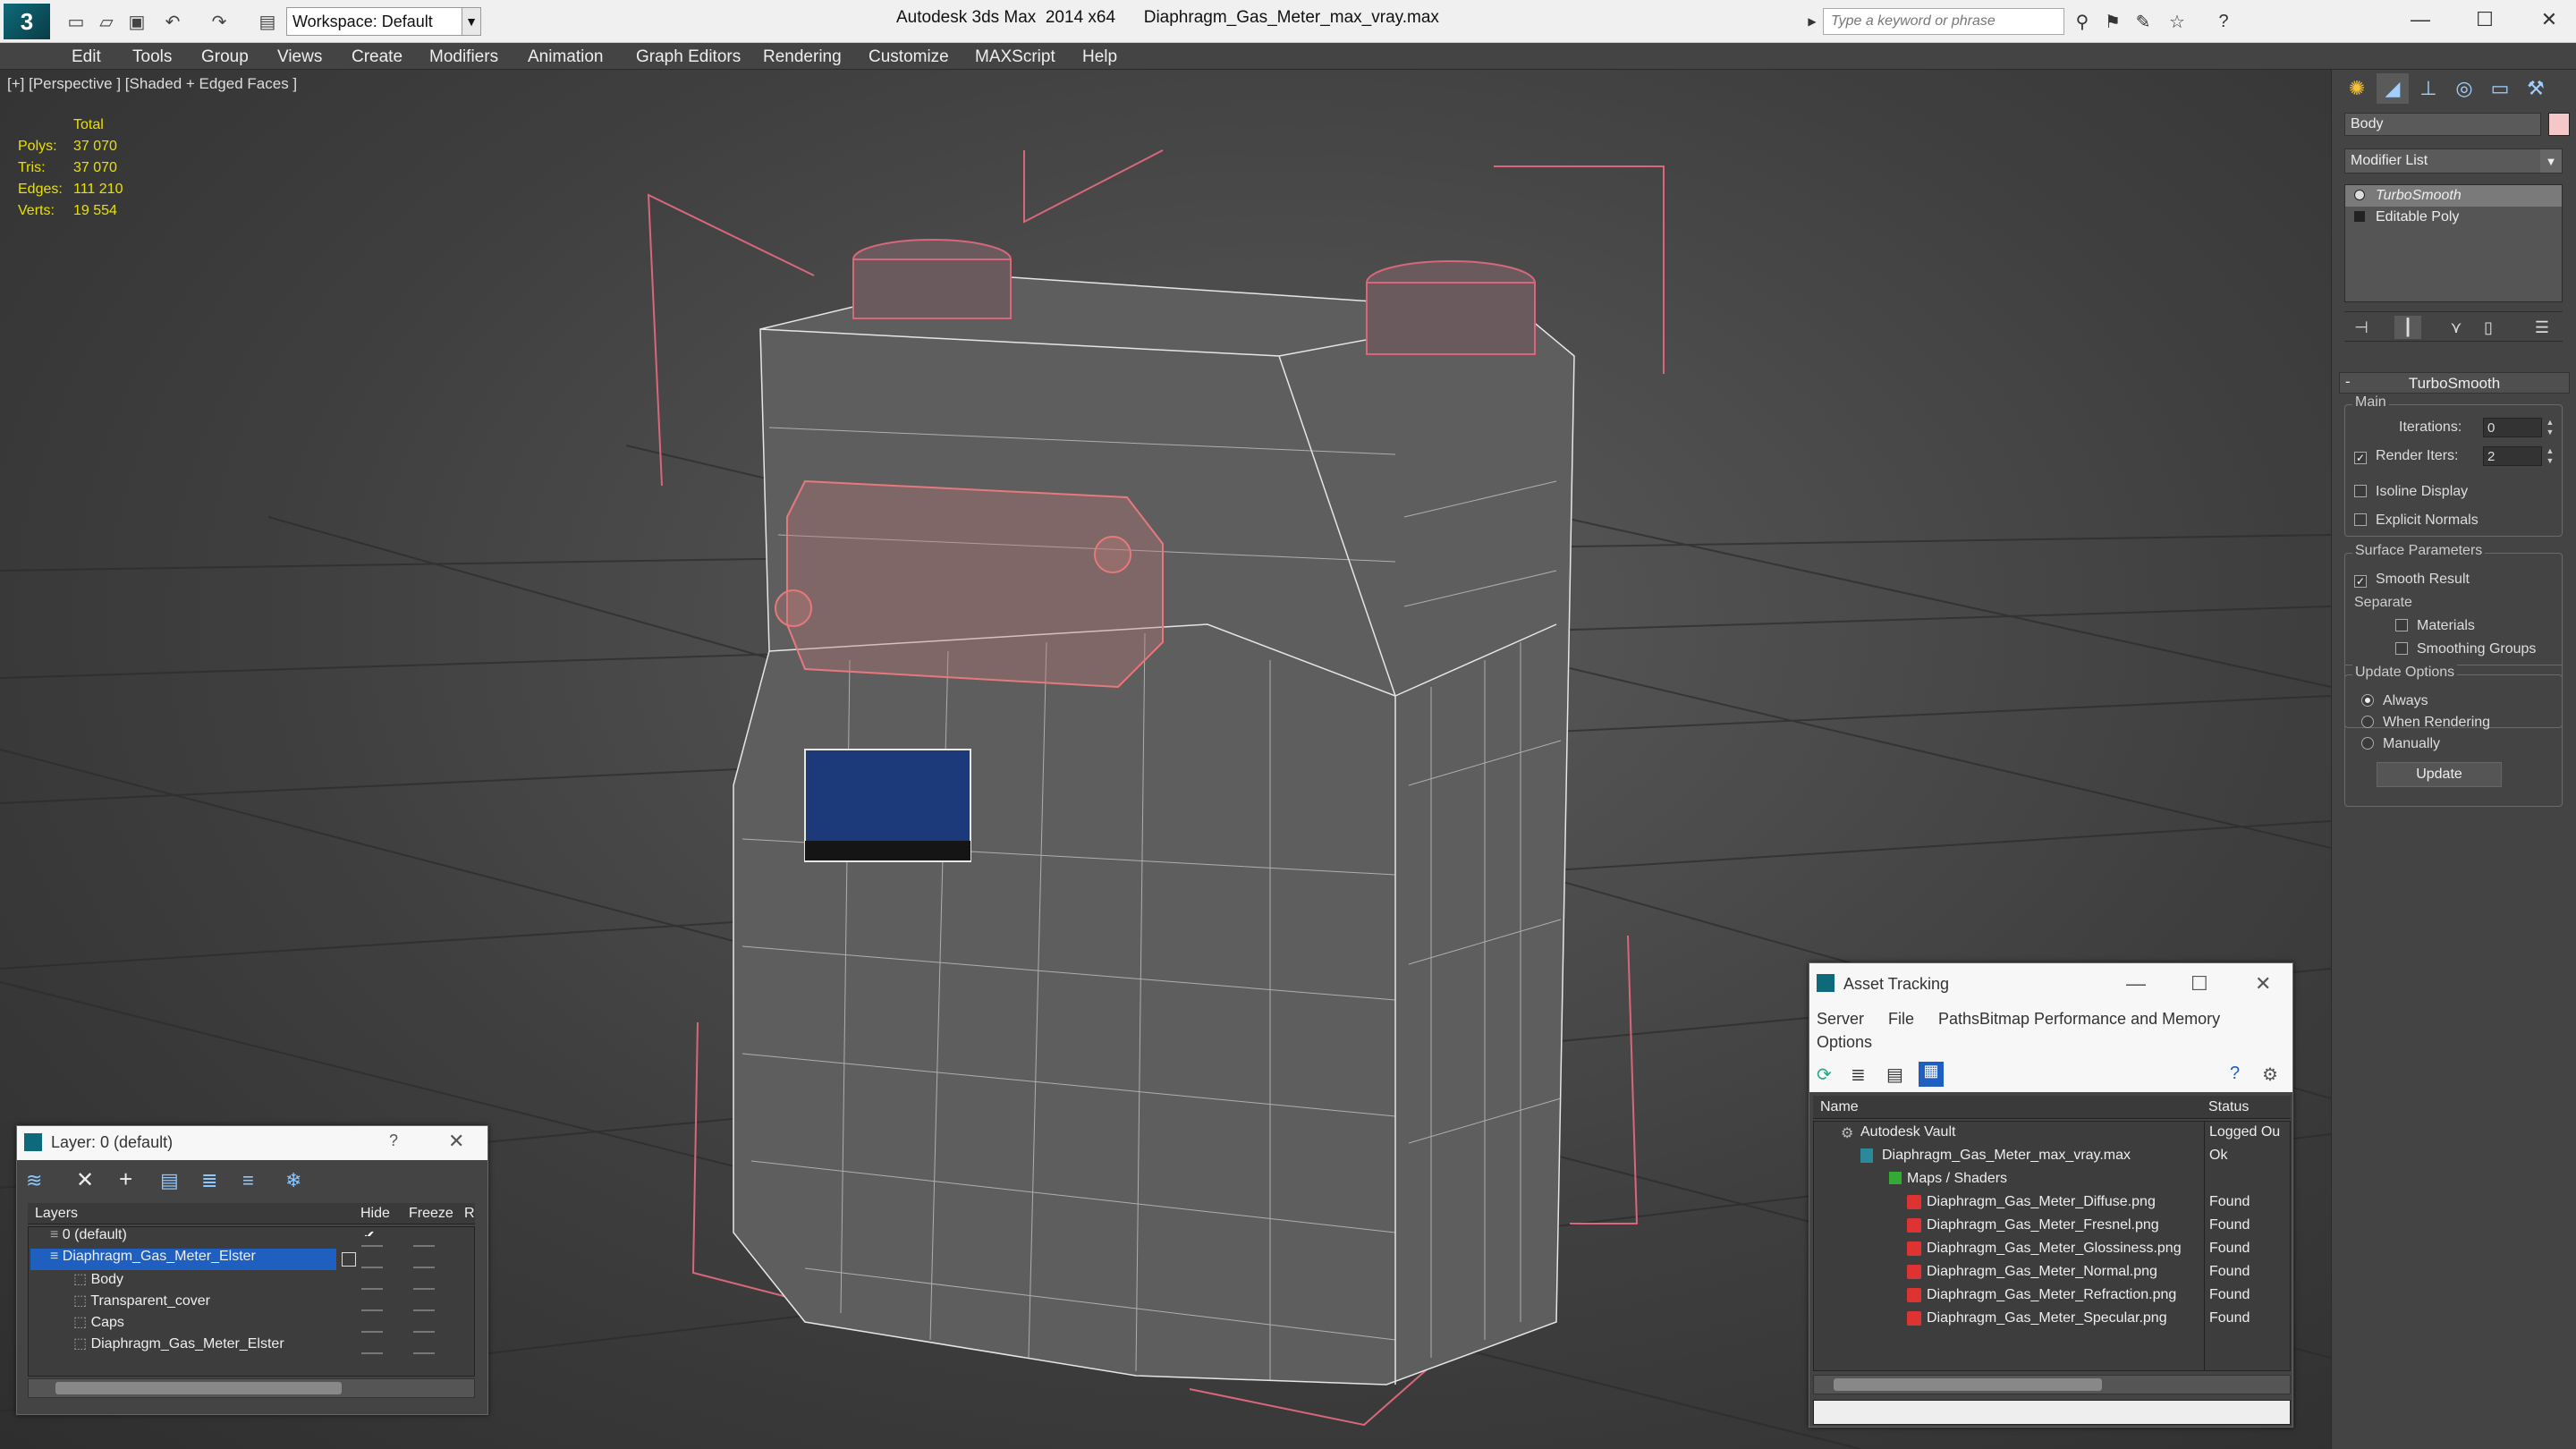 The width and height of the screenshot is (2576, 1449). What do you see at coordinates (141, 1302) in the screenshot?
I see `object-row: ⬚ Transparent_cover` at bounding box center [141, 1302].